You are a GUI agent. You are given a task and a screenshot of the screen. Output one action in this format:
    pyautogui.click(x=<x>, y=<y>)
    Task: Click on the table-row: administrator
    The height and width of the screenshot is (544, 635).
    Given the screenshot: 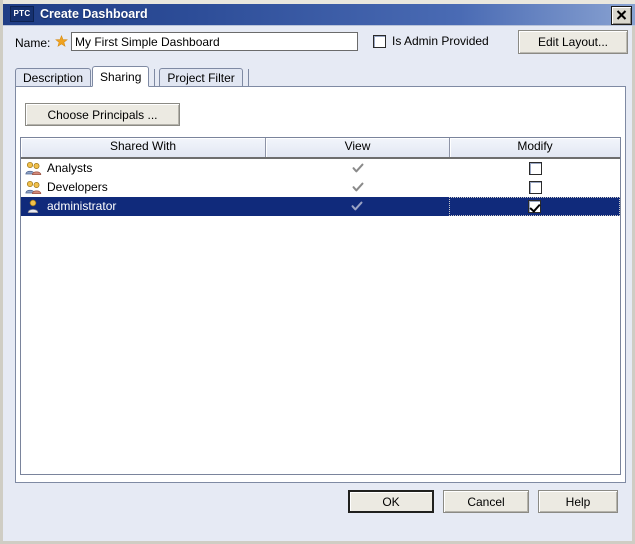 What is the action you would take?
    pyautogui.click(x=320, y=206)
    